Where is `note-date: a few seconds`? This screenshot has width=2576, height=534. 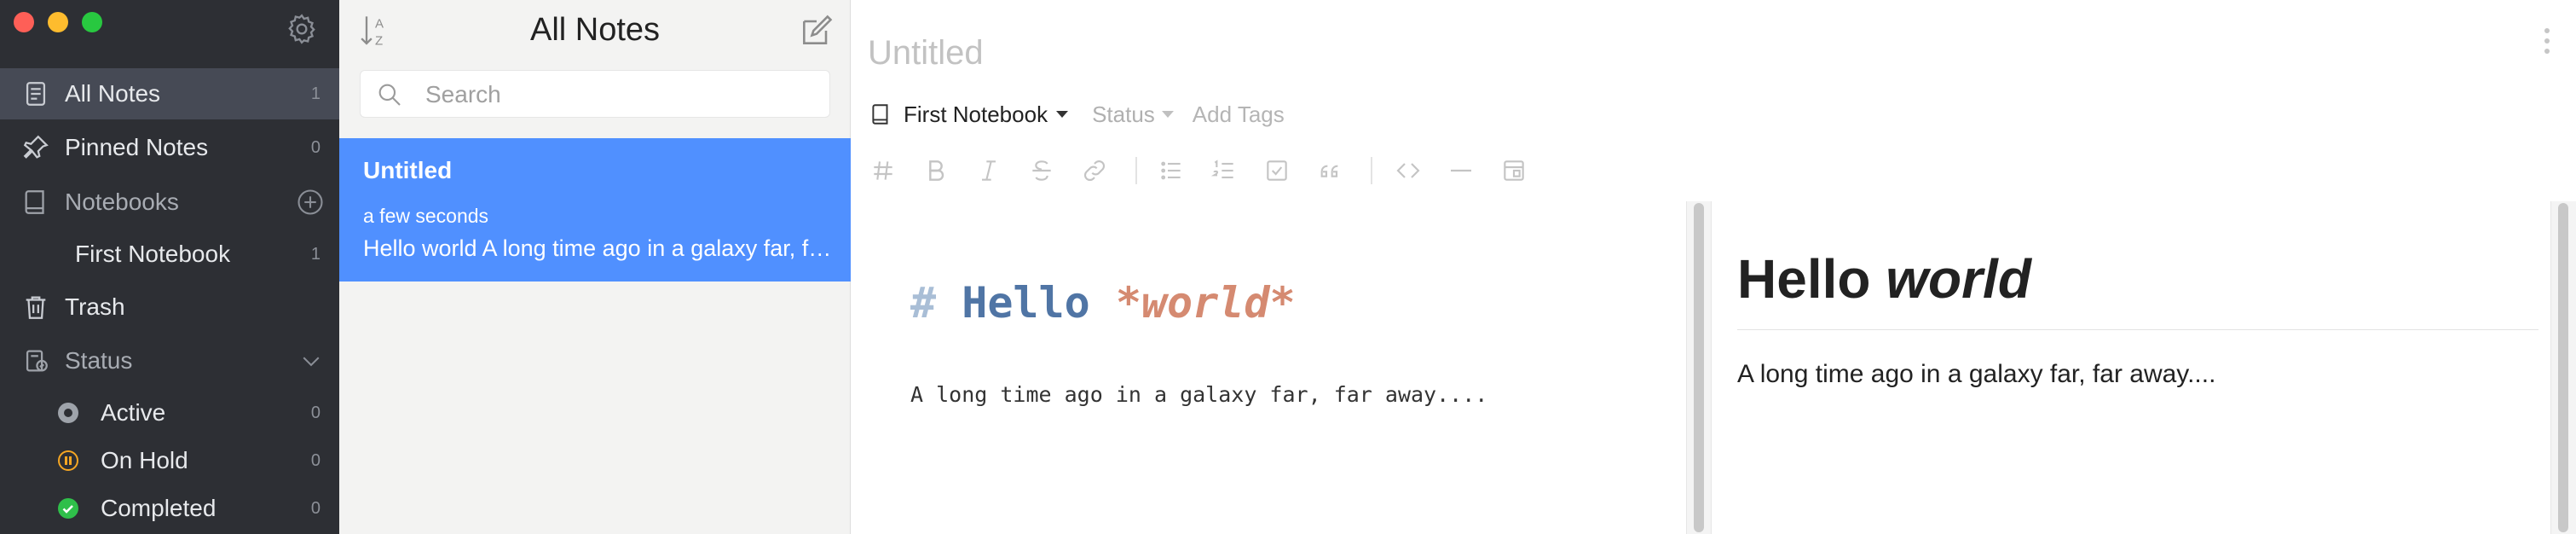
note-date: a few seconds is located at coordinates (426, 216).